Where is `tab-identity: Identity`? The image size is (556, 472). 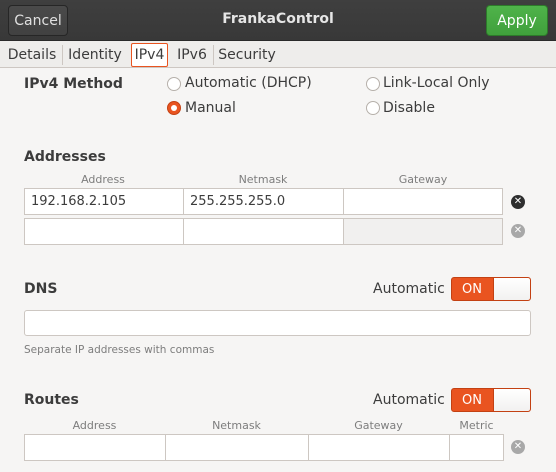 tab-identity: Identity is located at coordinates (95, 55).